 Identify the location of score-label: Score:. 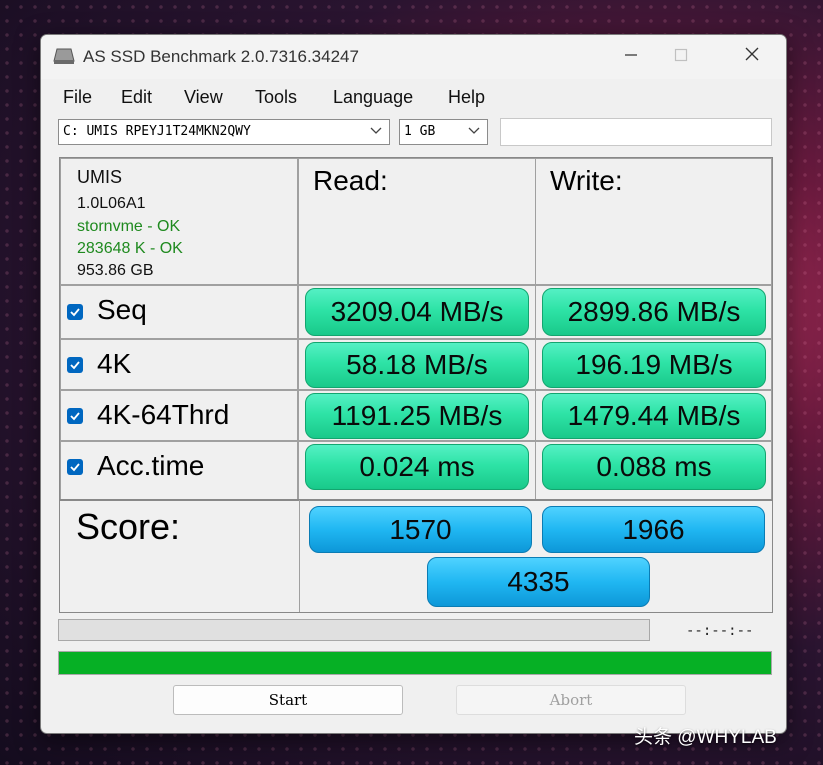
(128, 526).